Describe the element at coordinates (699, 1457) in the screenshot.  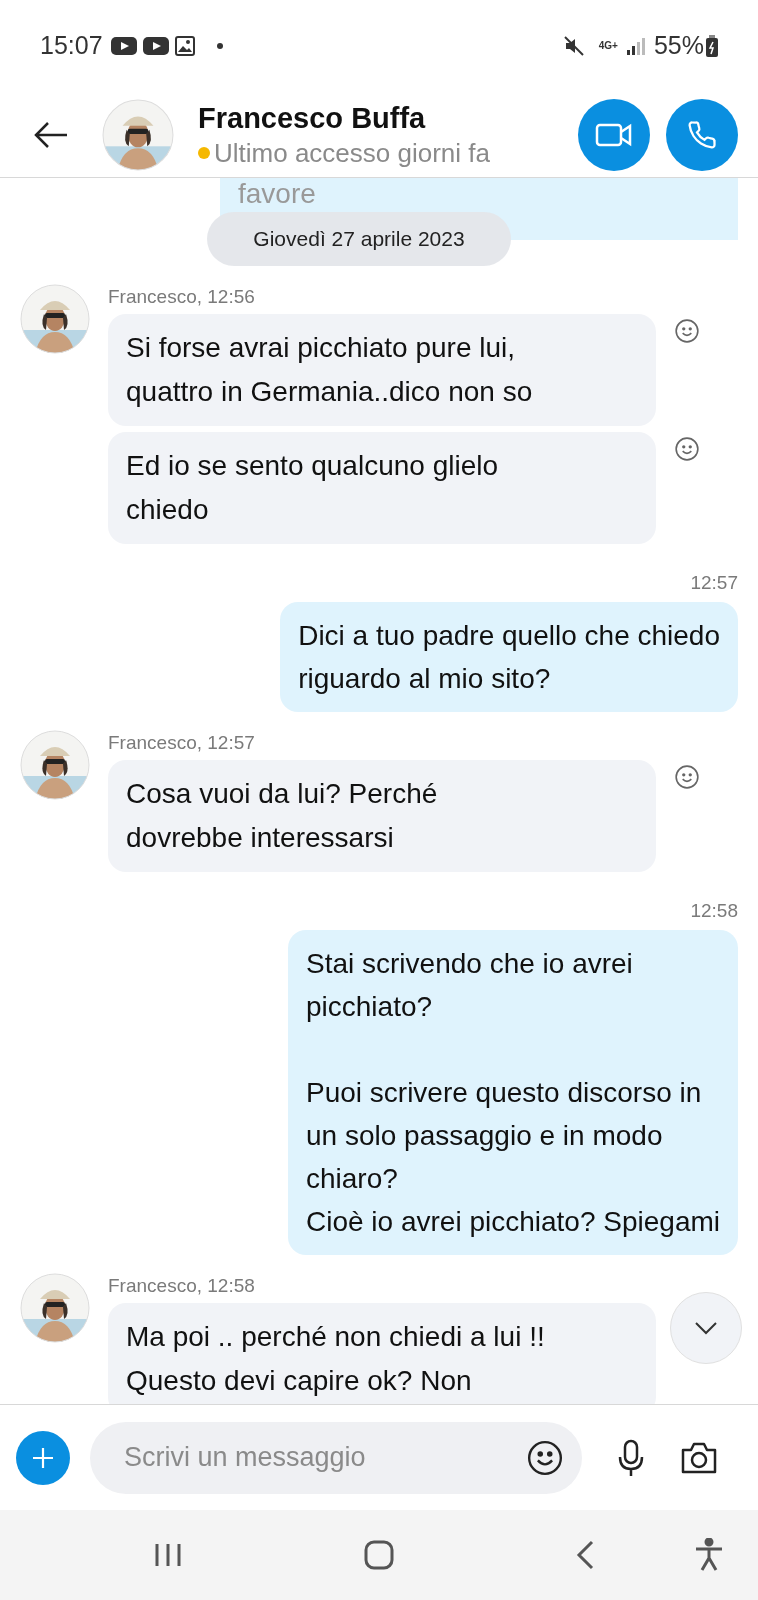
I see `camera-icon` at that location.